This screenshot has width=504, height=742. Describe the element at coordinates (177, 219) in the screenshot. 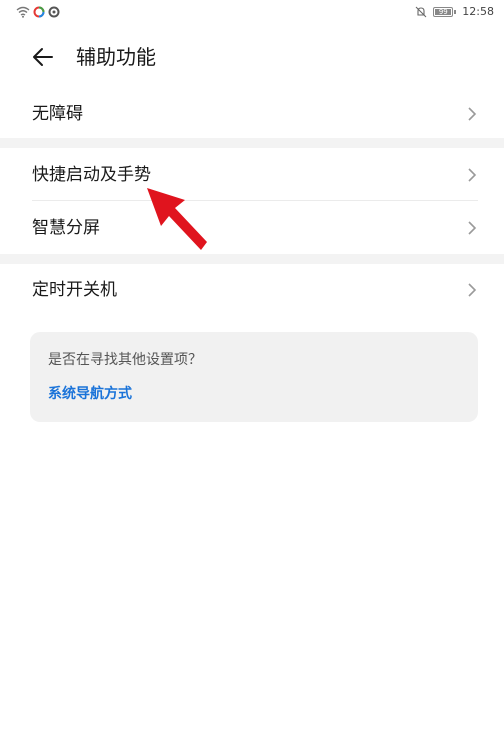

I see `annotation-arrow-icon` at that location.